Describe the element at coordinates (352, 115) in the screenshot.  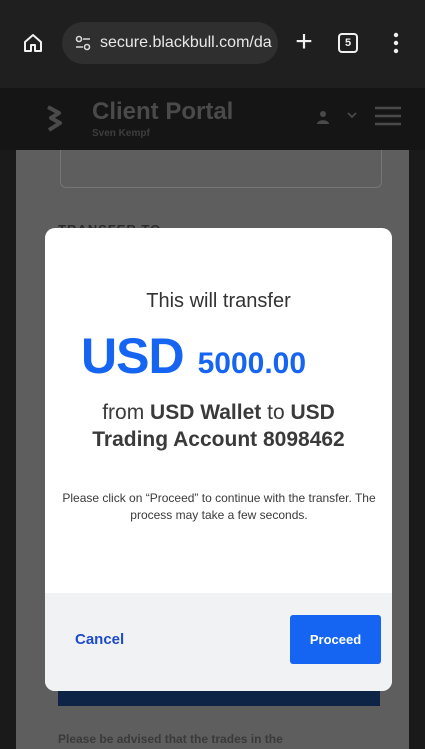
I see `chevron-down-icon` at that location.